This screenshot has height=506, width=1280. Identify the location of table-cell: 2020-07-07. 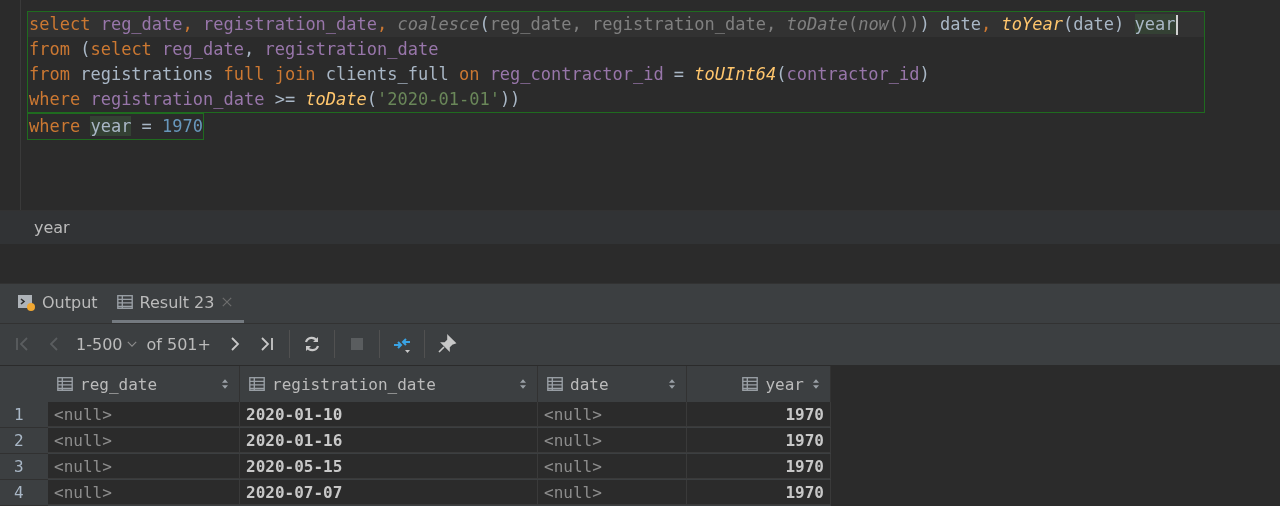
(389, 492).